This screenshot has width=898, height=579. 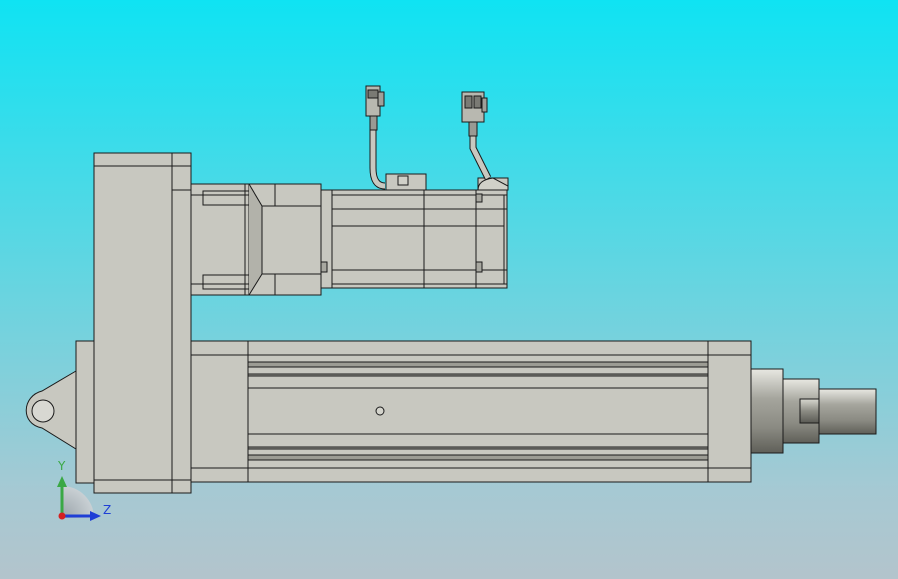 I want to click on rod-assembly, so click(x=813, y=411).